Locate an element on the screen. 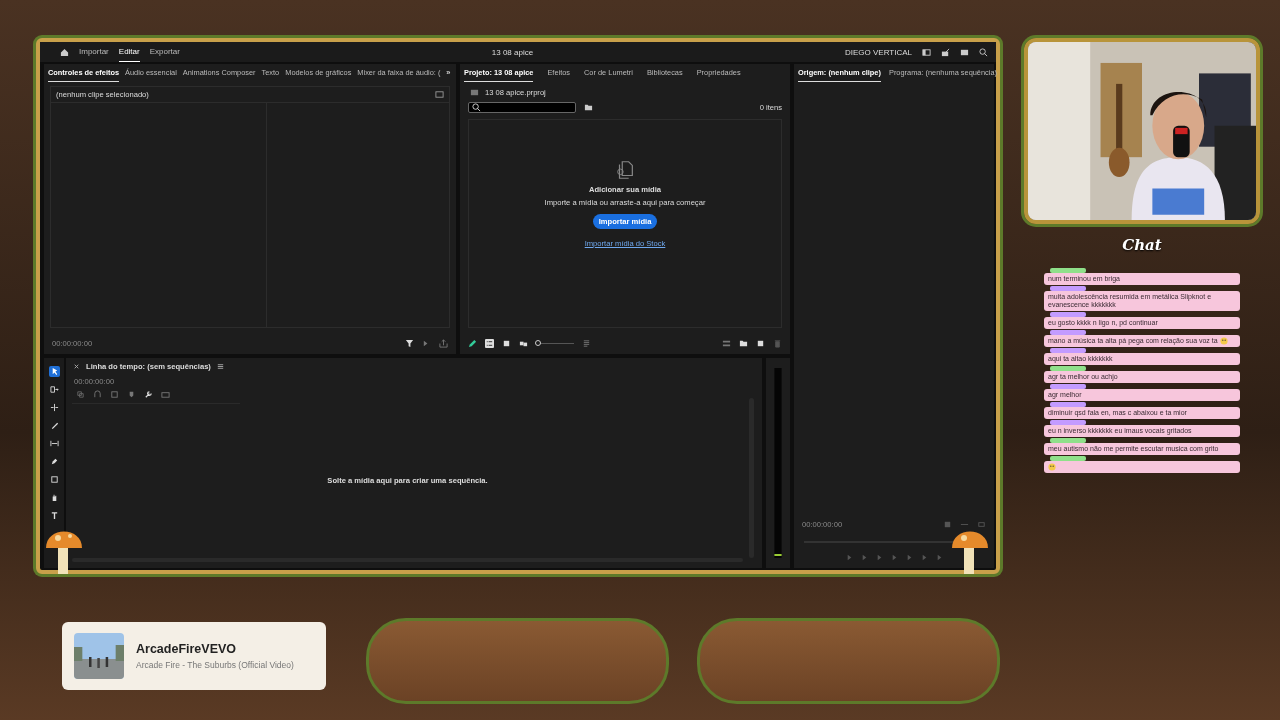 The image size is (1280, 720). chat-title: Chat is located at coordinates (1142, 245).